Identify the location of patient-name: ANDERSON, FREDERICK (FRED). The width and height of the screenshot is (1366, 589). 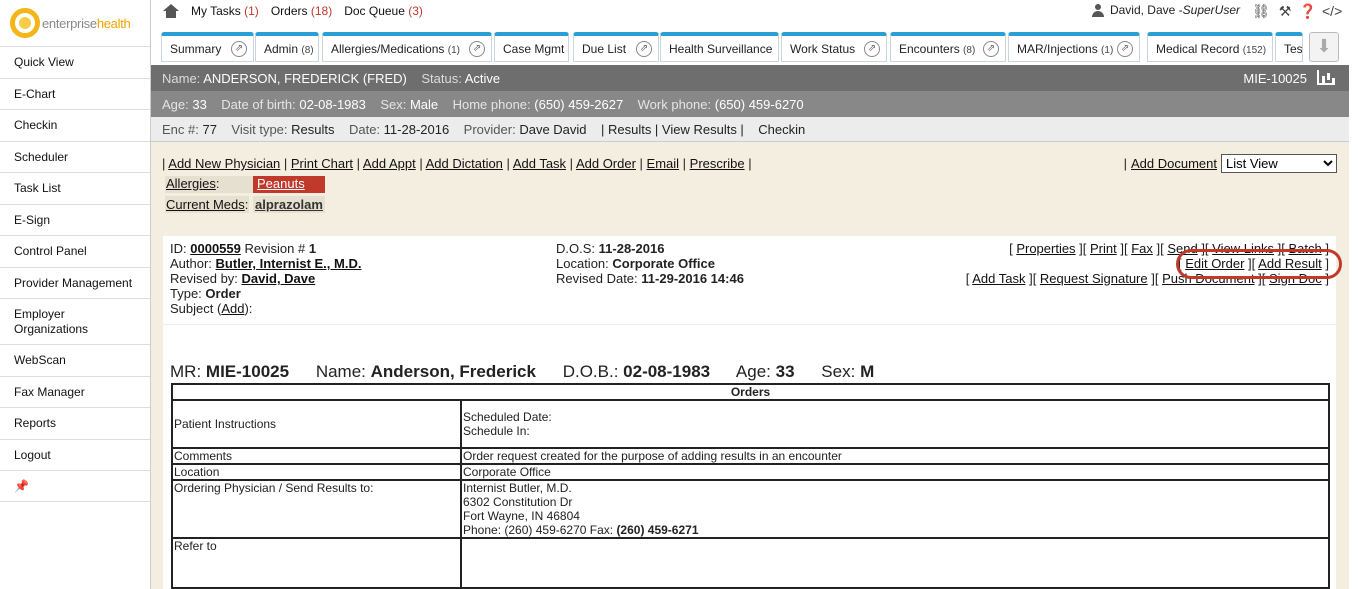
(305, 78).